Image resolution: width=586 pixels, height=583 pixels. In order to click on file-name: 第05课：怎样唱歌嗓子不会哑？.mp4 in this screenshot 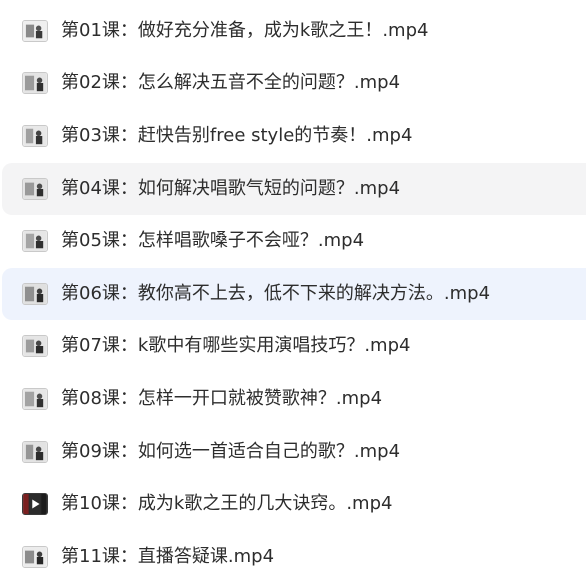, I will do `click(213, 240)`.